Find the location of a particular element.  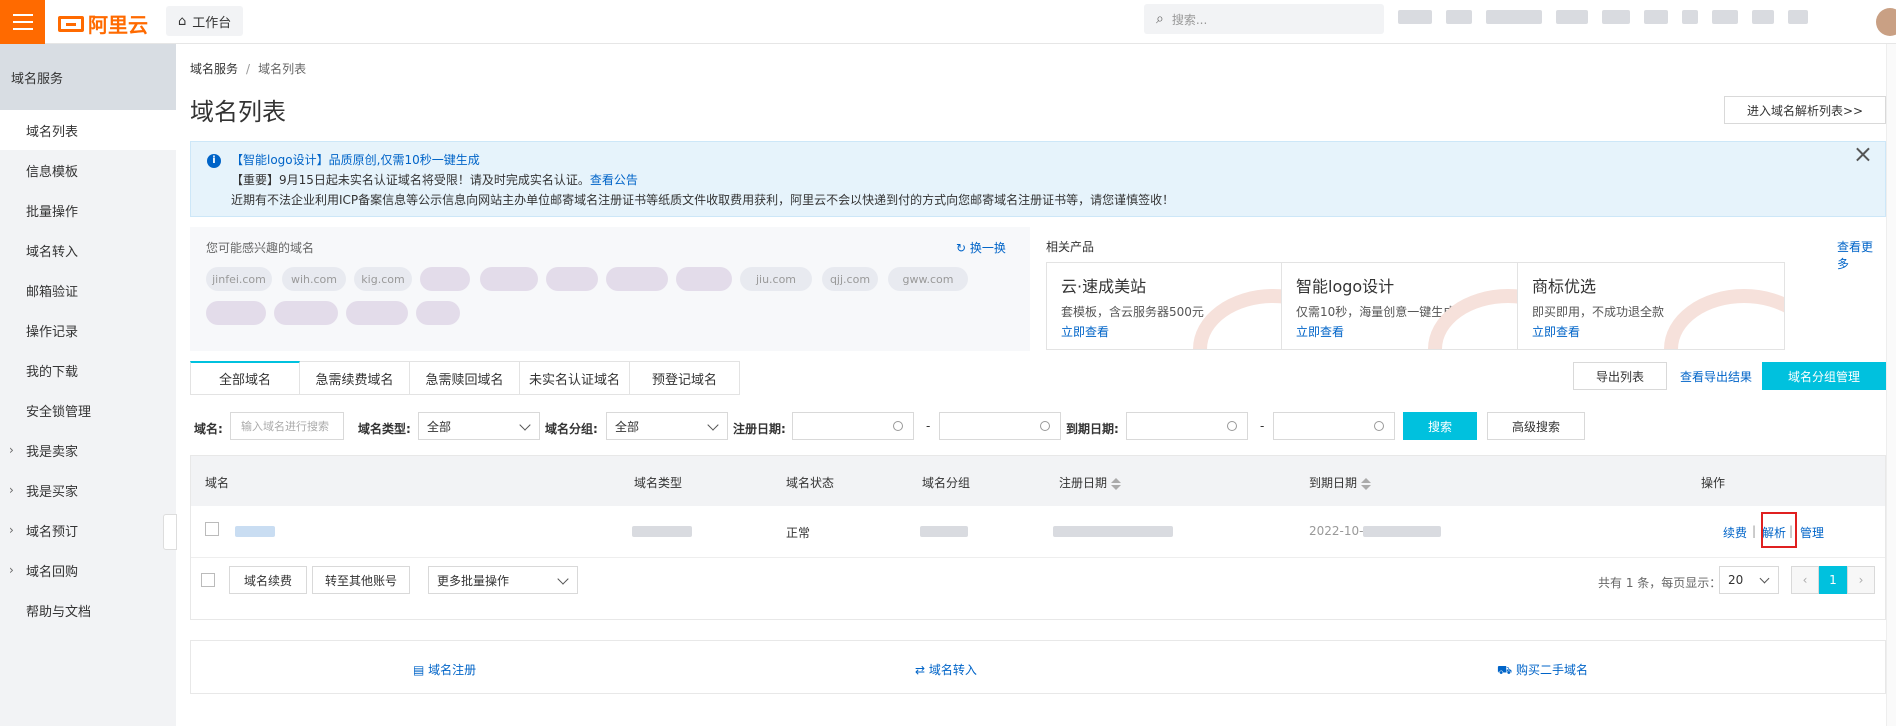

prev-page-button: ‹ is located at coordinates (1805, 580).